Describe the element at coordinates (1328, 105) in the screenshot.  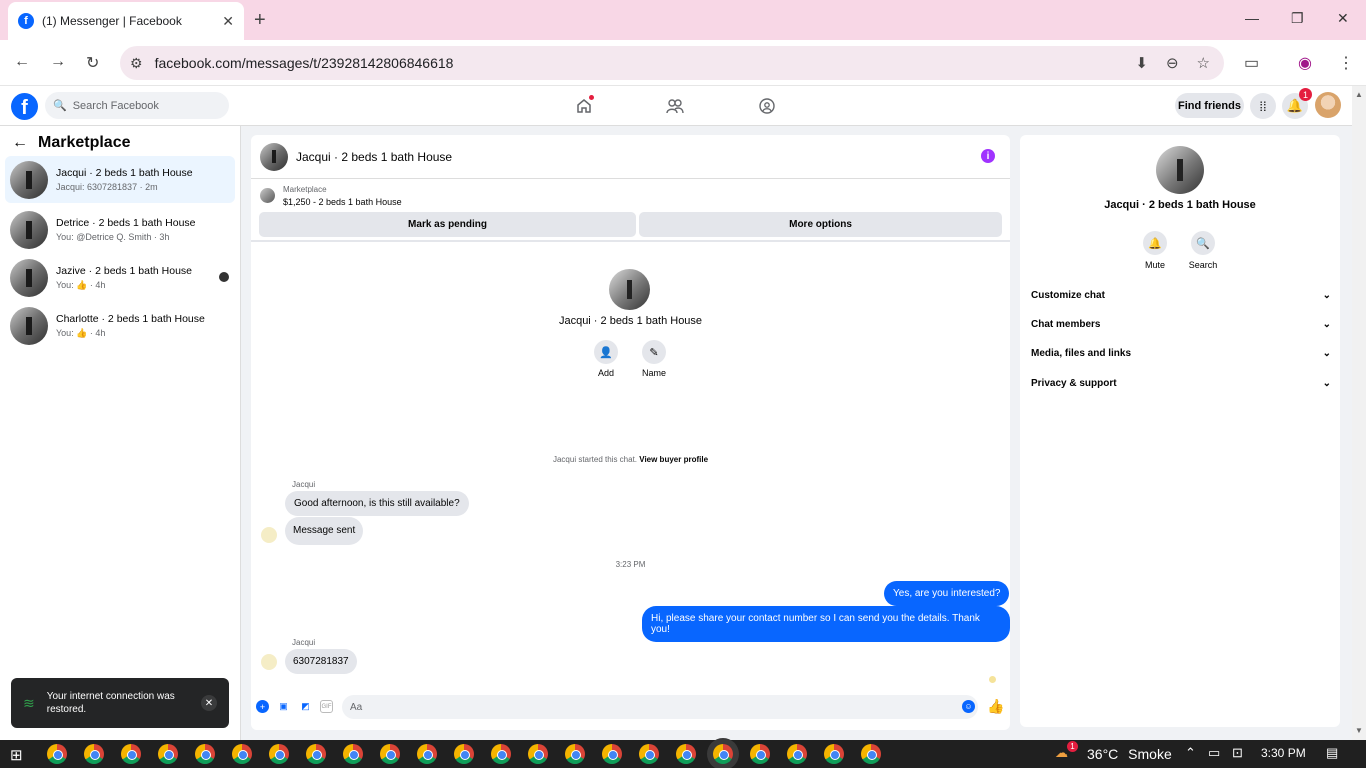
I see `account-avatar` at that location.